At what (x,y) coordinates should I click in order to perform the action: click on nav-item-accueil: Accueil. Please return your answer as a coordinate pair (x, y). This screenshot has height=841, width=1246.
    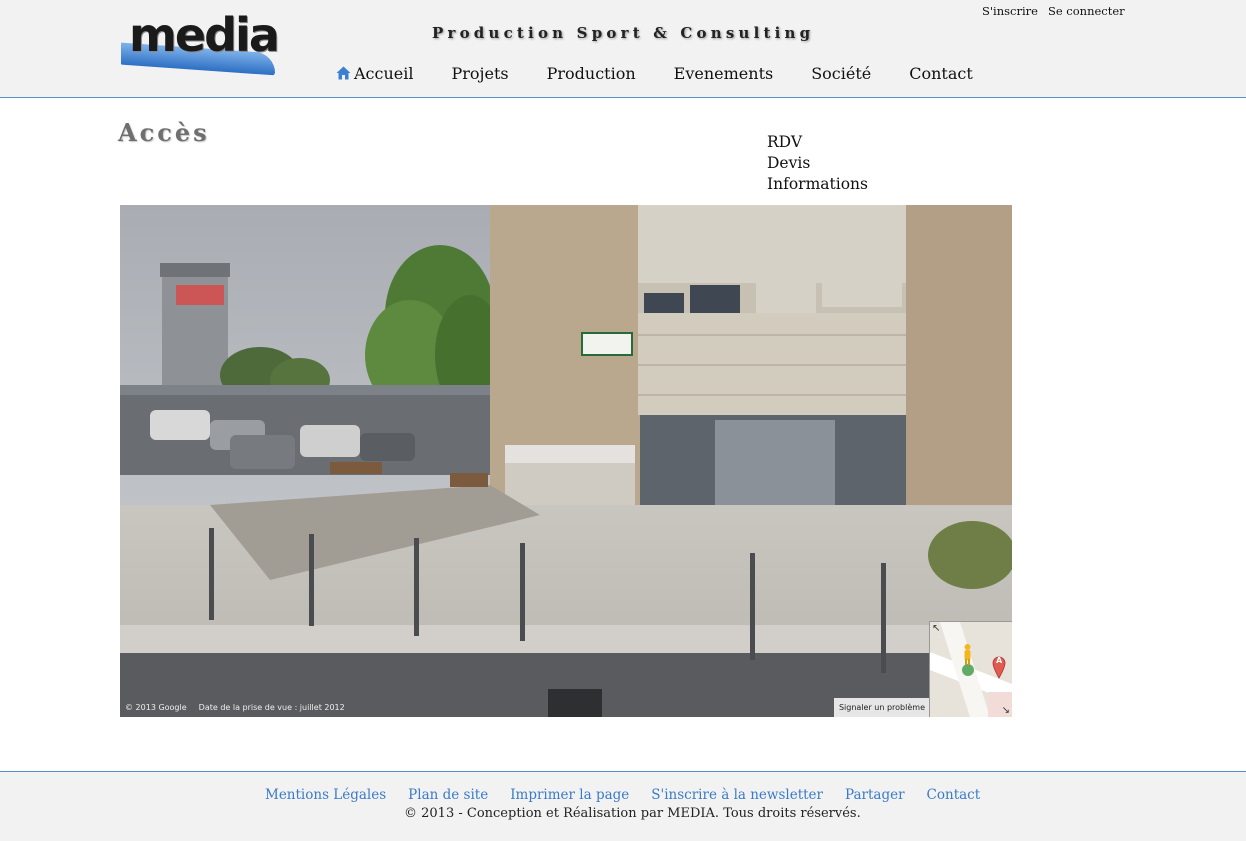
    Looking at the image, I should click on (374, 73).